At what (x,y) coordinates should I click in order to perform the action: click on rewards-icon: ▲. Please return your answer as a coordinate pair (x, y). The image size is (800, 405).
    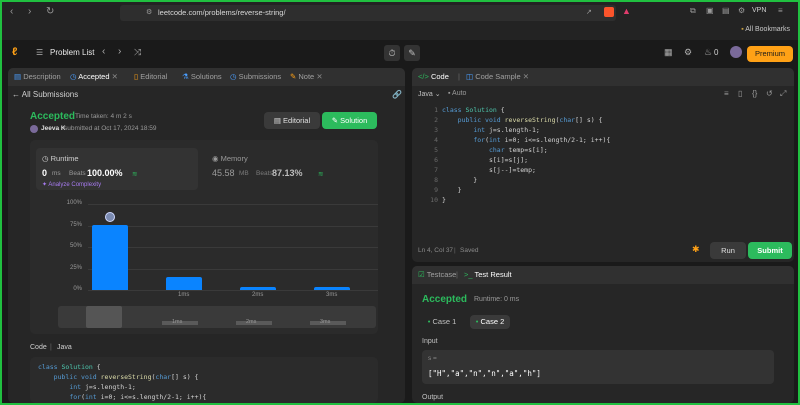
    Looking at the image, I should click on (626, 11).